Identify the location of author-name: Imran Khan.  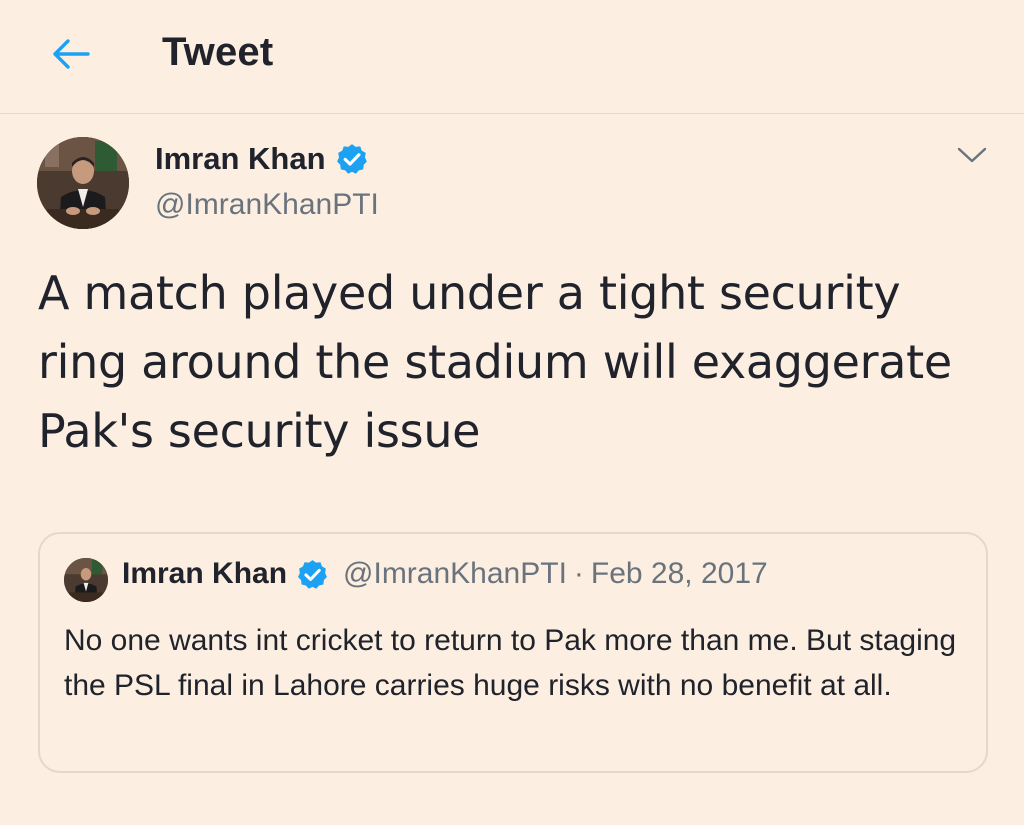
(240, 159).